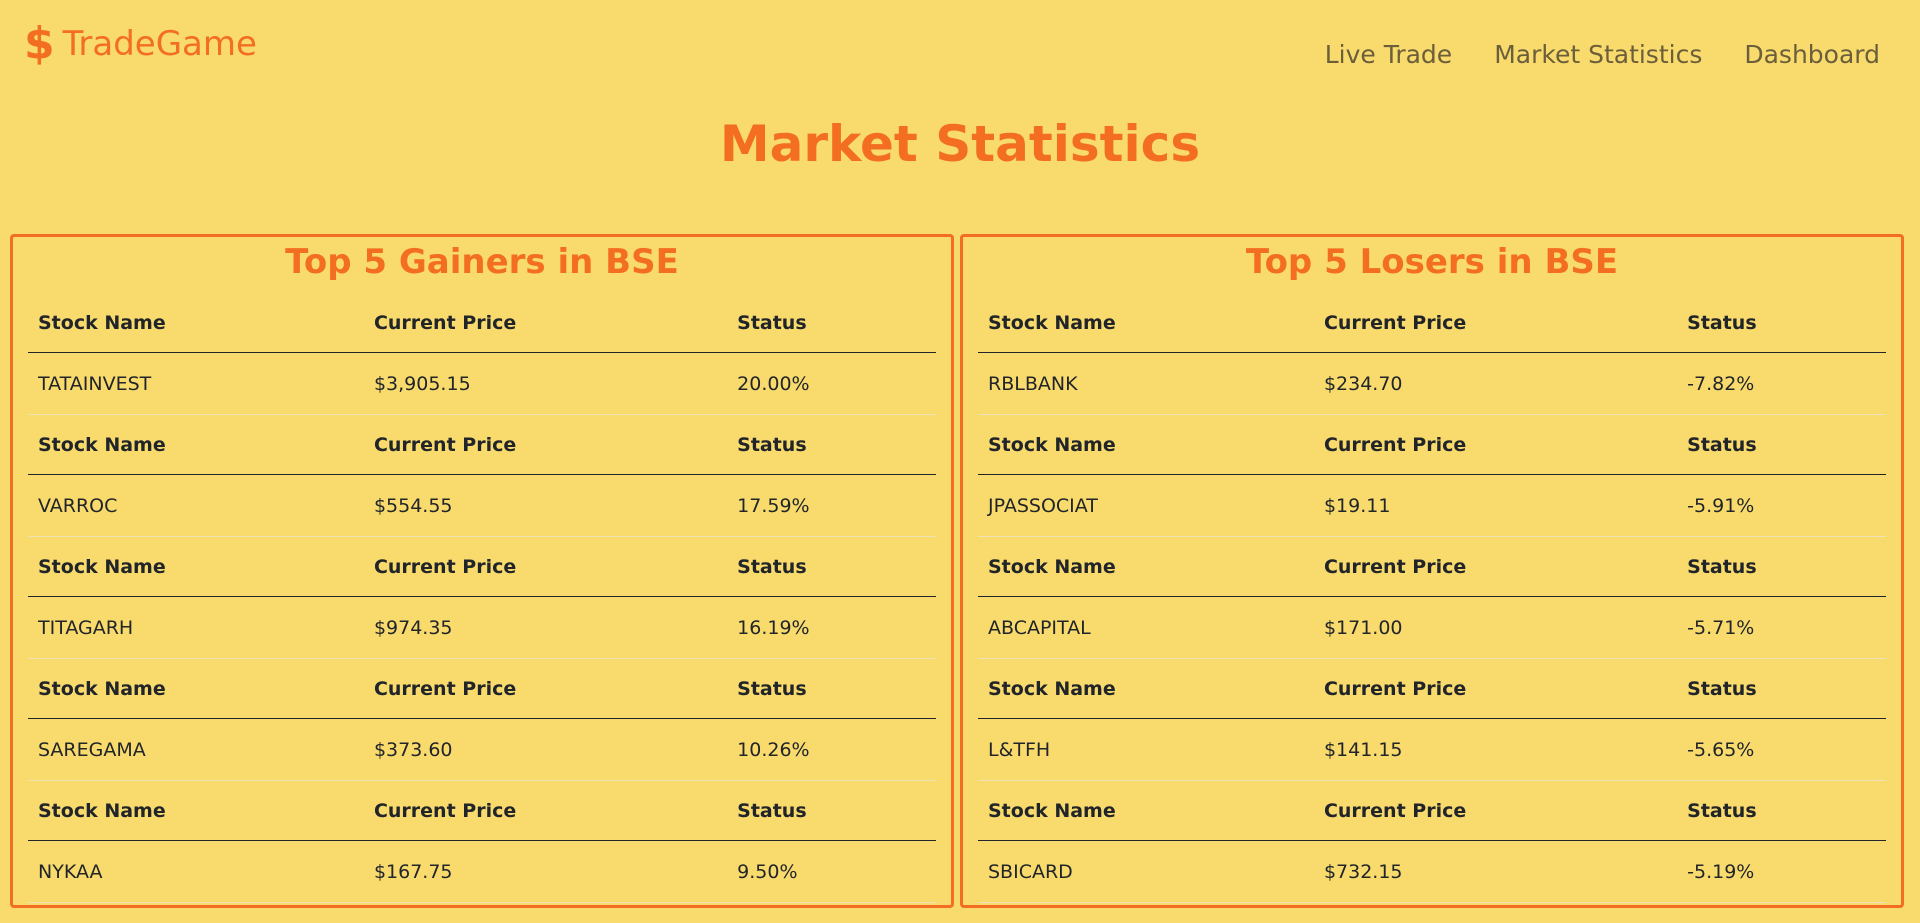 The width and height of the screenshot is (1920, 923). What do you see at coordinates (1781, 871) in the screenshot?
I see `stock-status: -5.19%` at bounding box center [1781, 871].